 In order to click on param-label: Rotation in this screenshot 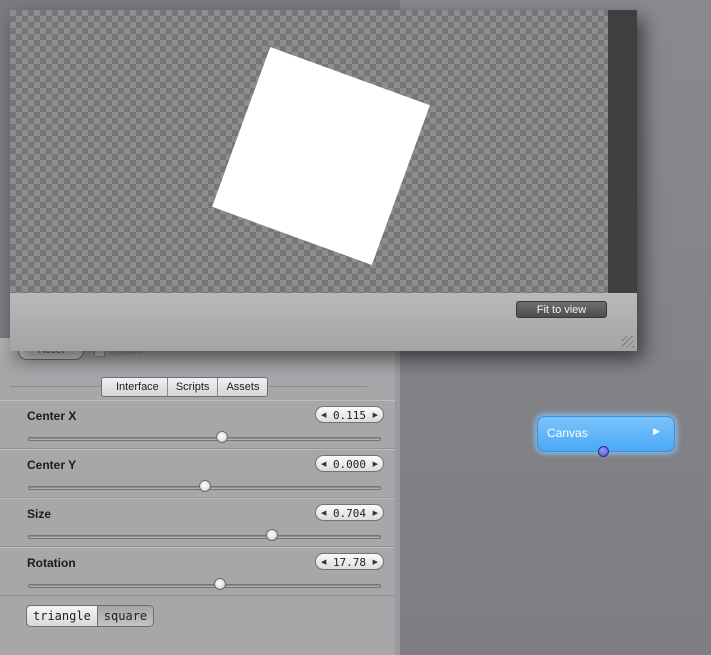, I will do `click(51, 563)`.